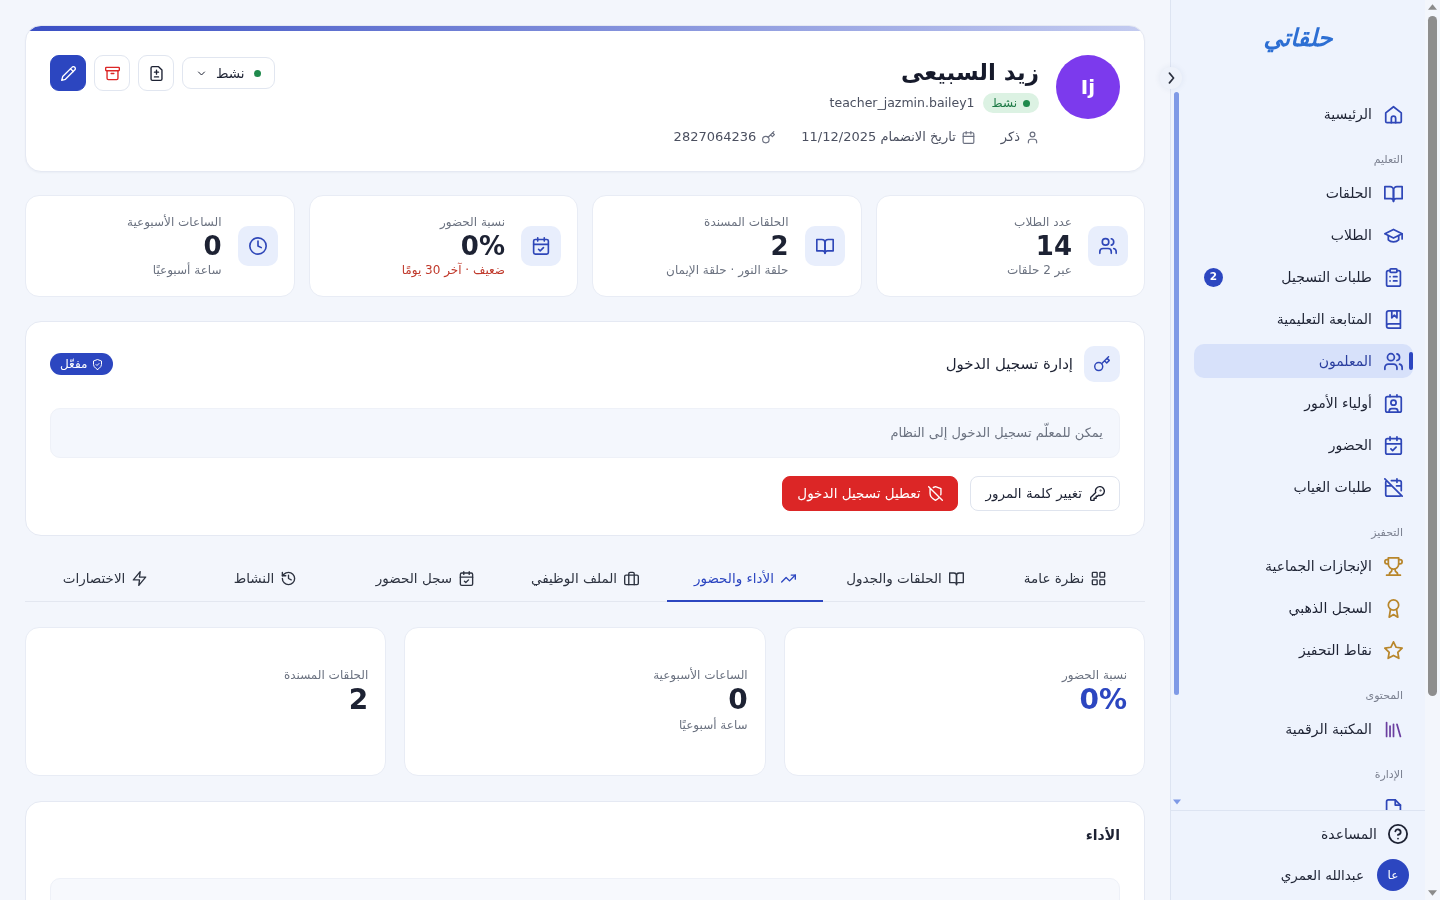 The height and width of the screenshot is (900, 1440). I want to click on clipboard-list-icon, so click(1393, 277).